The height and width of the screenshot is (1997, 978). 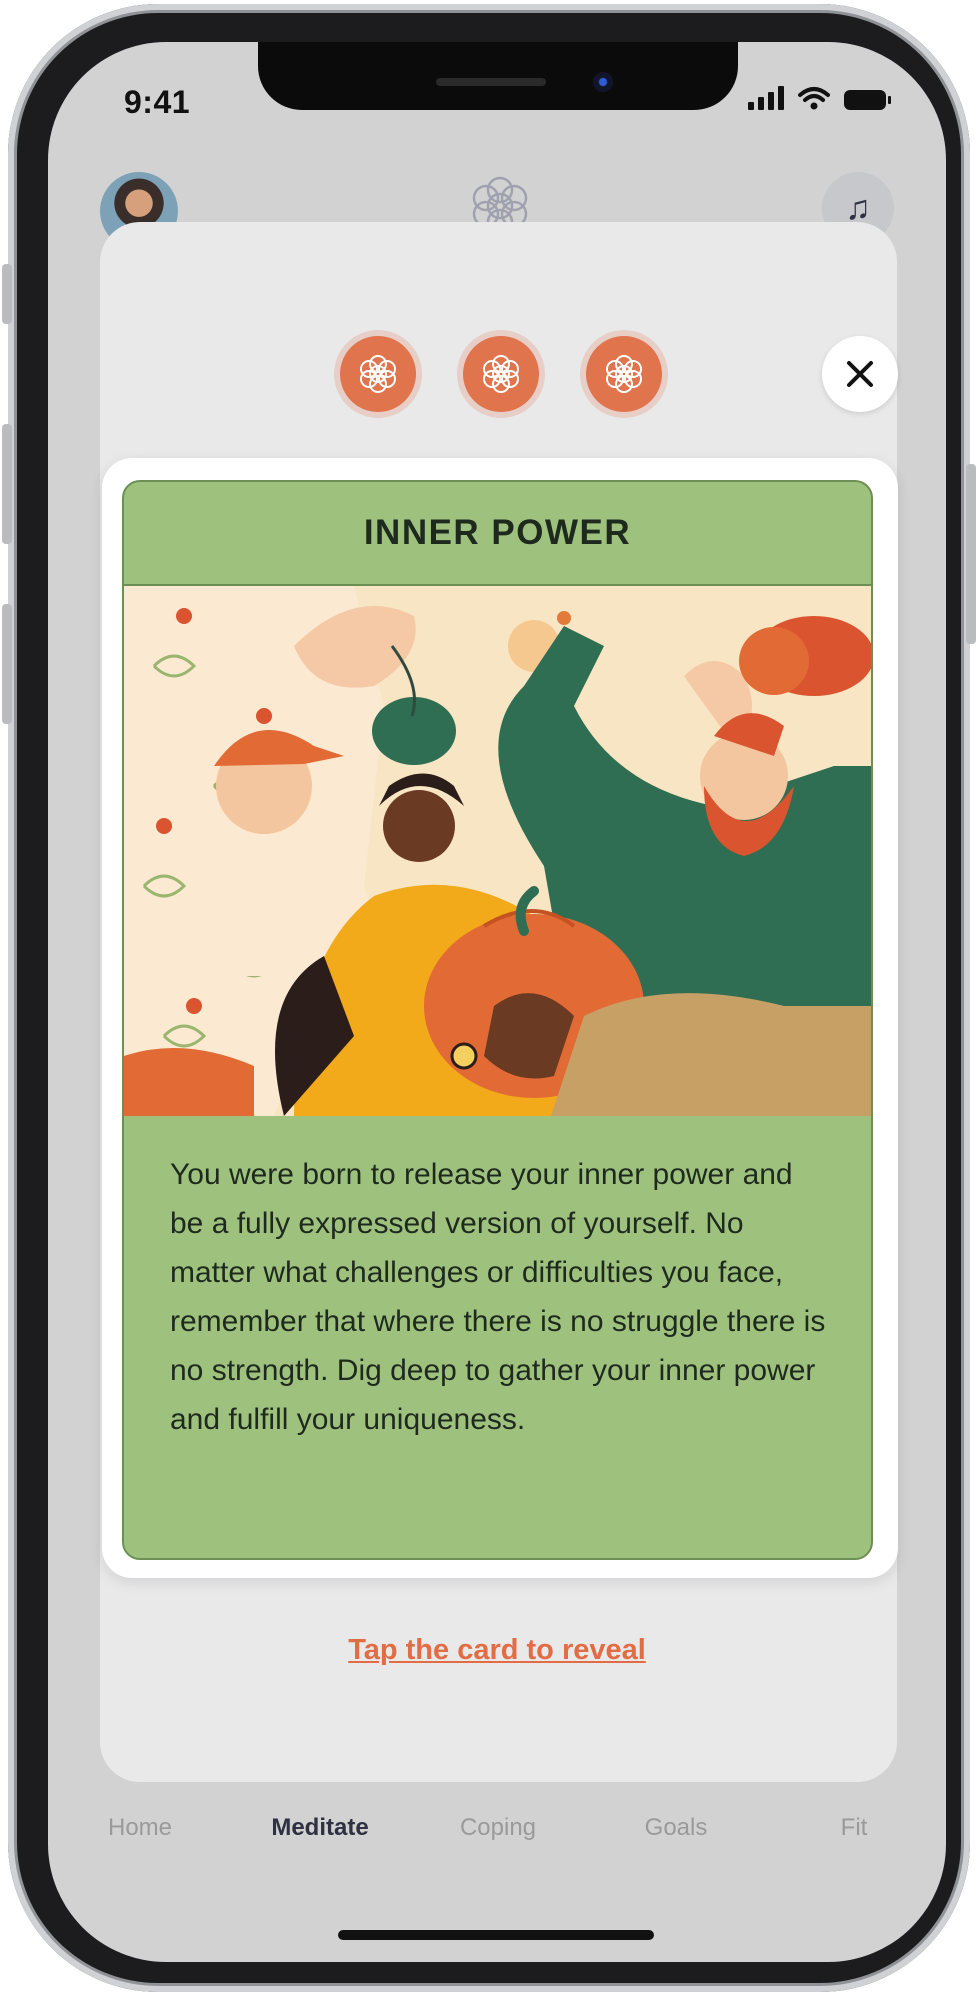 I want to click on card-title: INNER POWER, so click(x=497, y=534).